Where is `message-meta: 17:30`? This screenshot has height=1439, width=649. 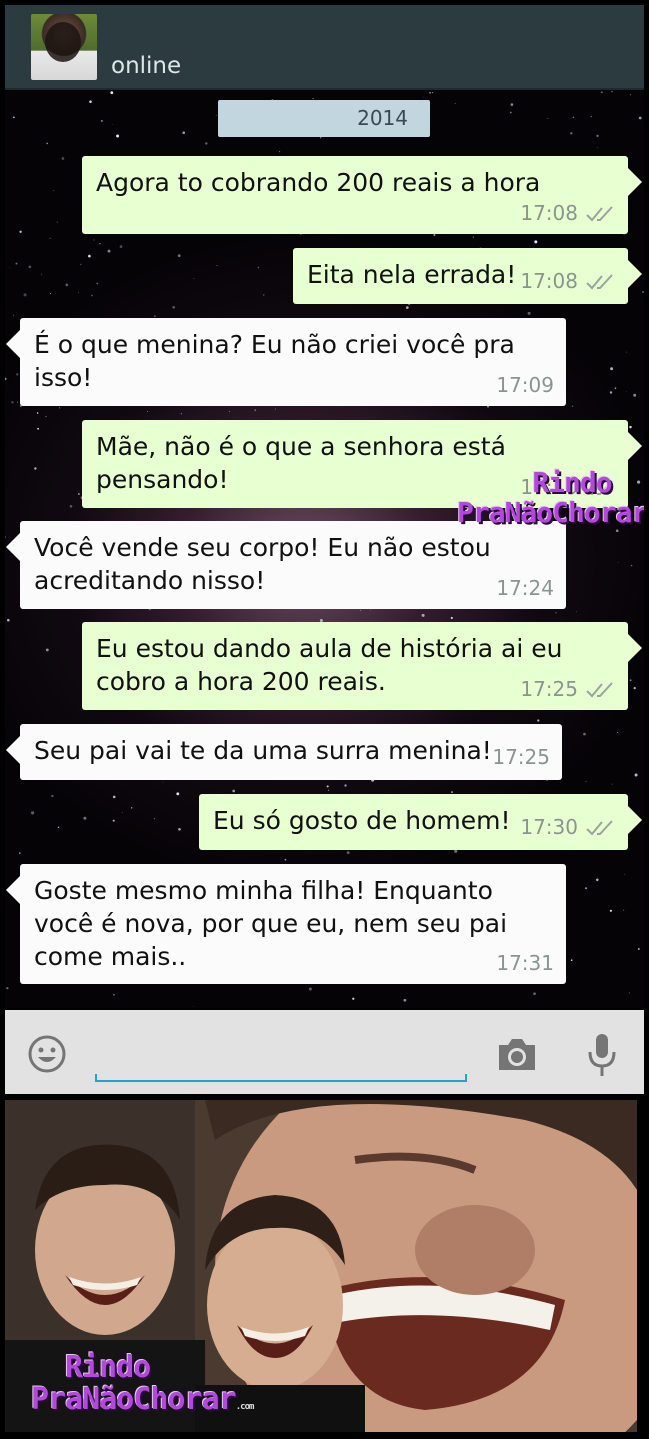
message-meta: 17:30 is located at coordinates (568, 827).